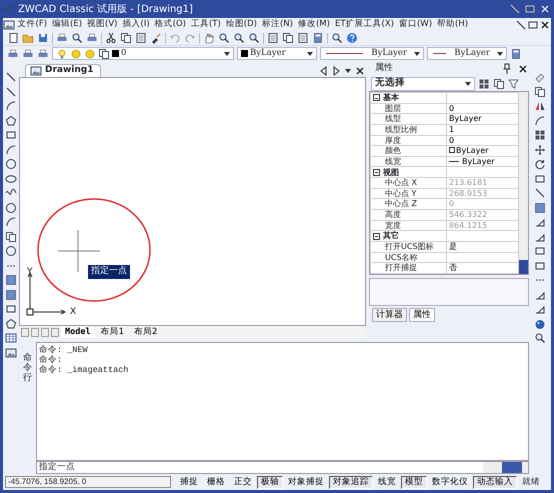 The height and width of the screenshot is (493, 554). Describe the element at coordinates (408, 172) in the screenshot. I see `section-header: 视图` at that location.